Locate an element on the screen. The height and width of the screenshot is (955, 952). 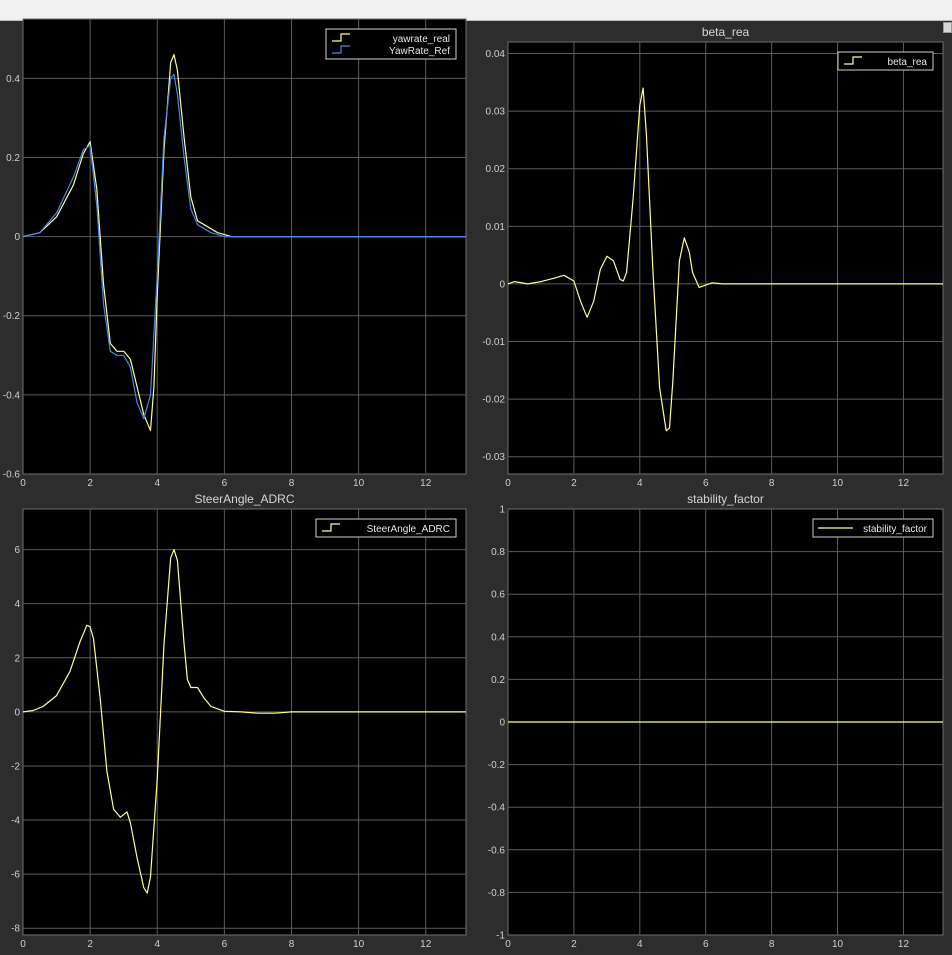
y-tick-label: 0.6 is located at coordinates (498, 595).